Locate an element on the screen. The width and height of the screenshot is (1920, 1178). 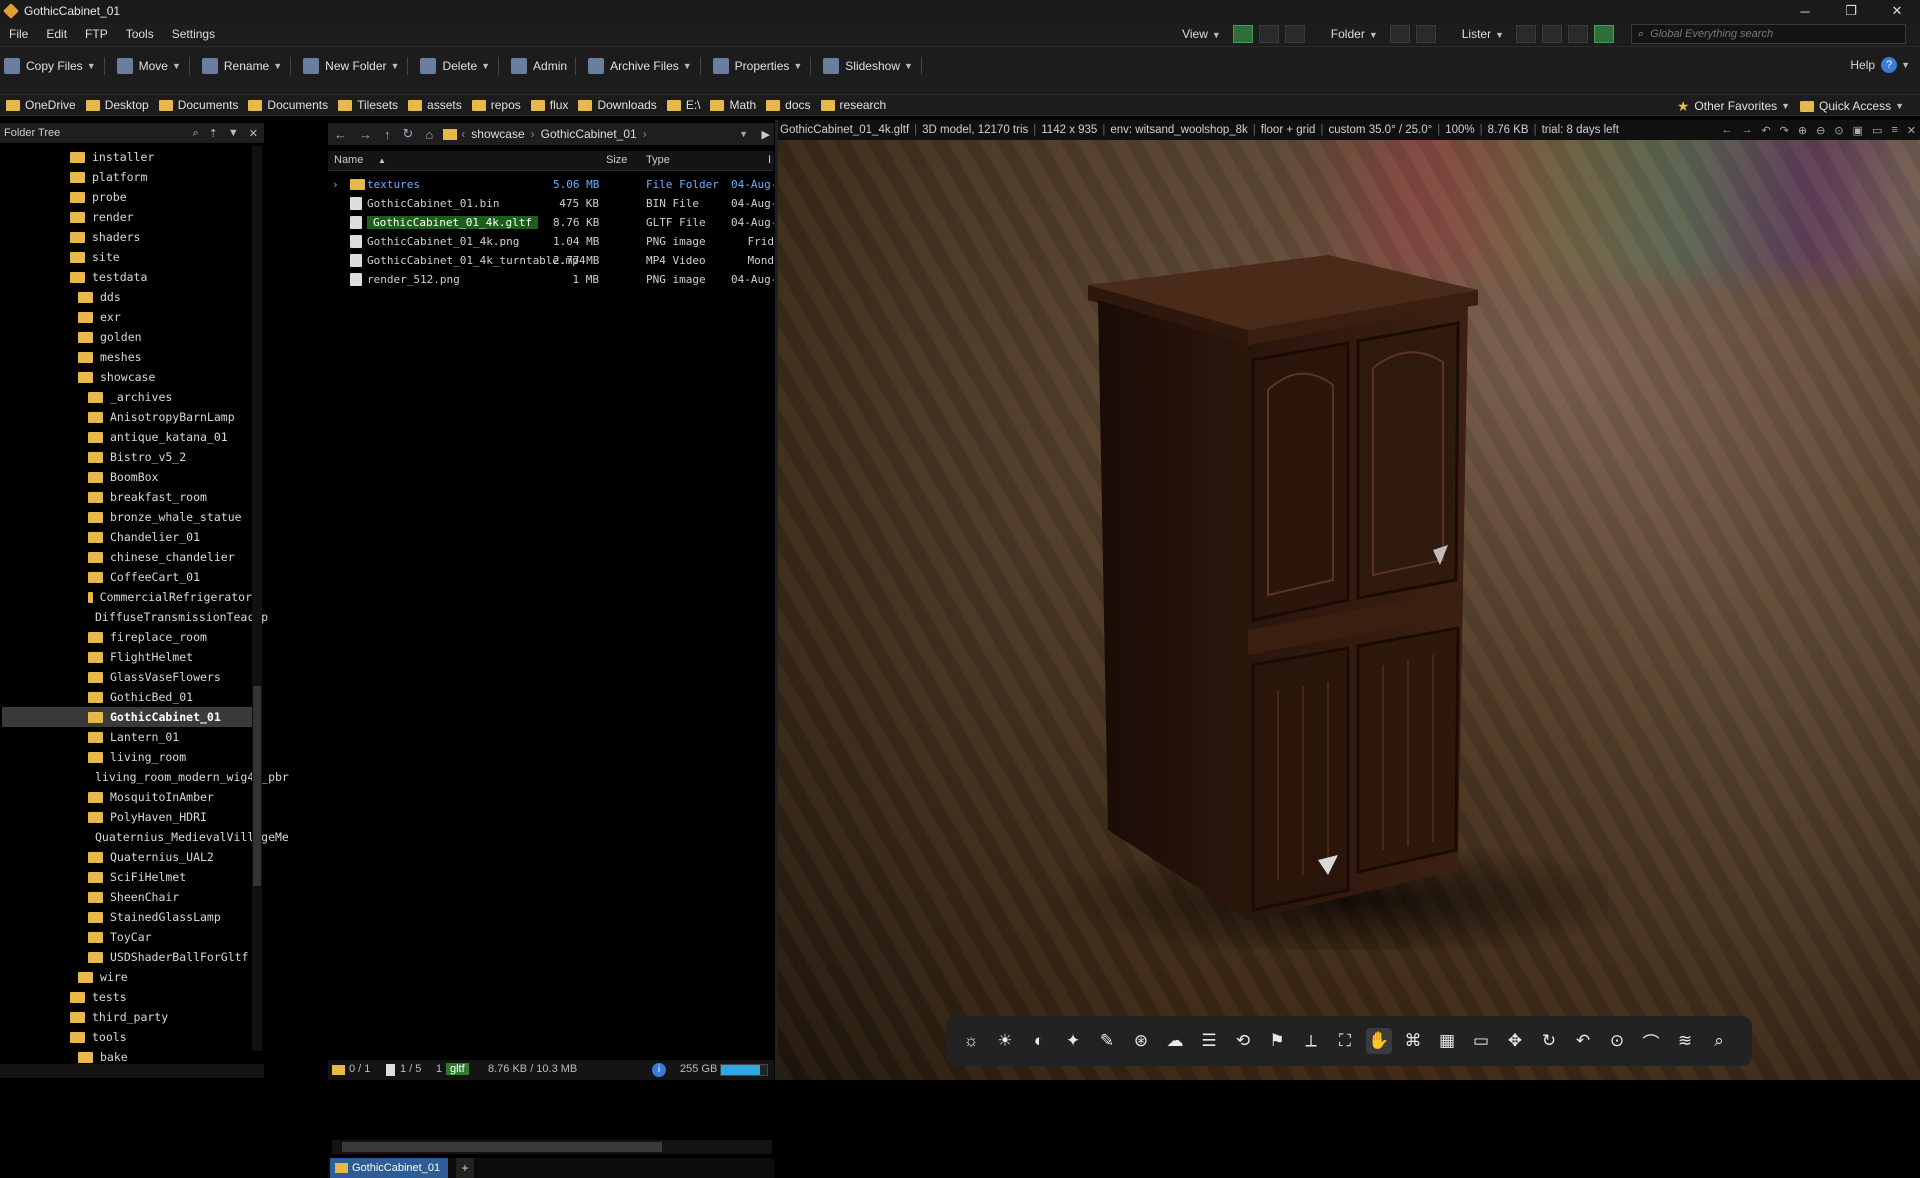
tree-scrollbar is located at coordinates (257, 598).